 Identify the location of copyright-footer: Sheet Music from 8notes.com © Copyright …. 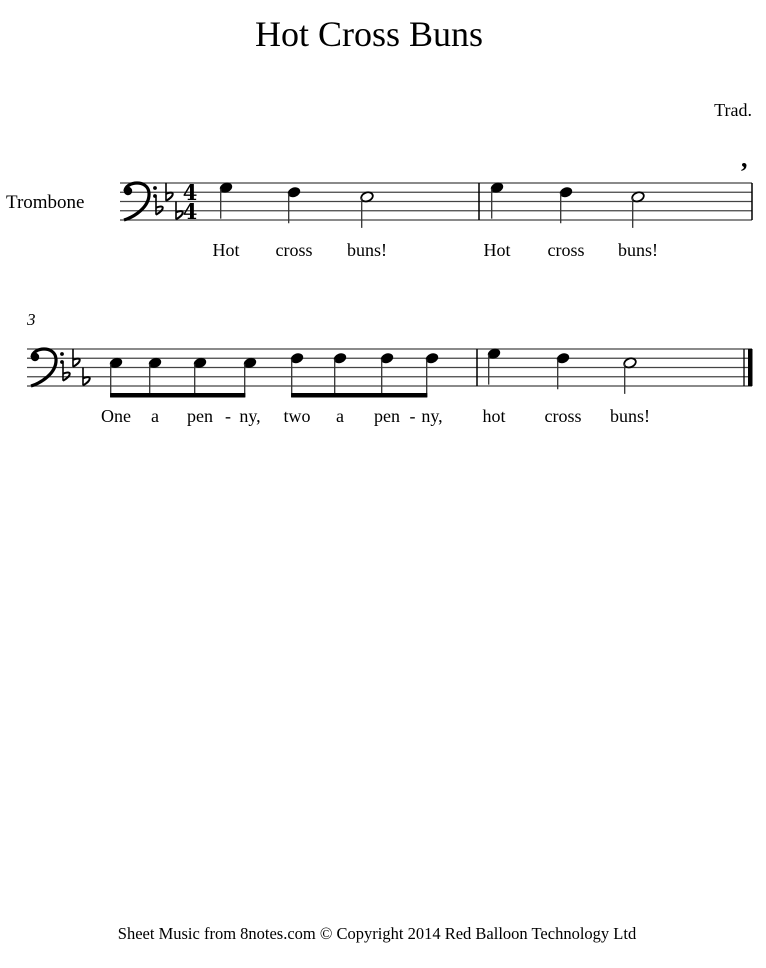
(377, 933).